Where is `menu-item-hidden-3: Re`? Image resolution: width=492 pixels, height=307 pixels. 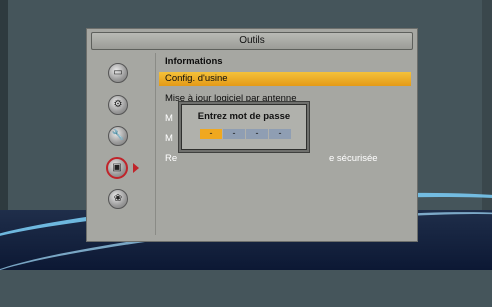 menu-item-hidden-3: Re is located at coordinates (169, 159).